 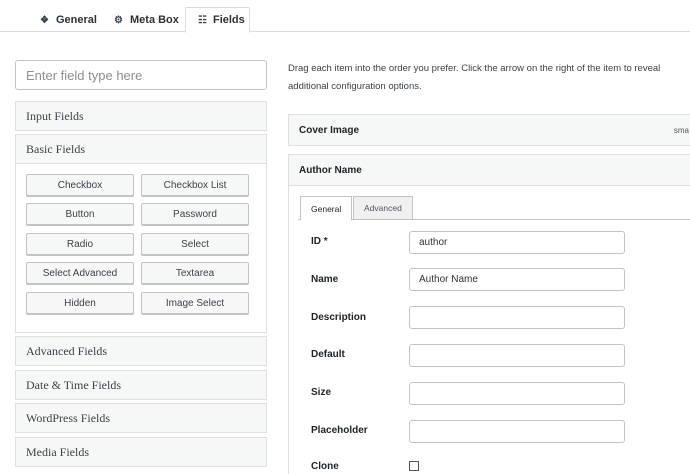 I want to click on field-item-cover-image: Cover Image sma, so click(x=489, y=130).